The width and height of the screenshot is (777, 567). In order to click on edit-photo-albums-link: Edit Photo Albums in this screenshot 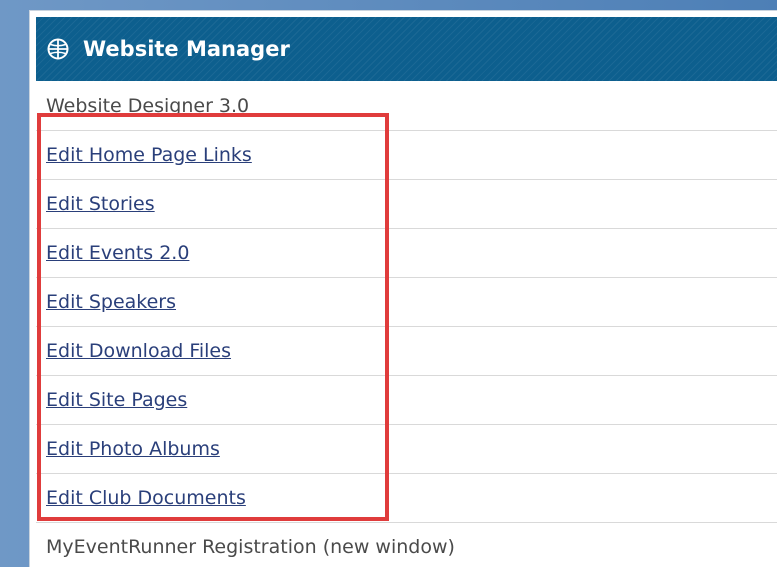, I will do `click(133, 449)`.